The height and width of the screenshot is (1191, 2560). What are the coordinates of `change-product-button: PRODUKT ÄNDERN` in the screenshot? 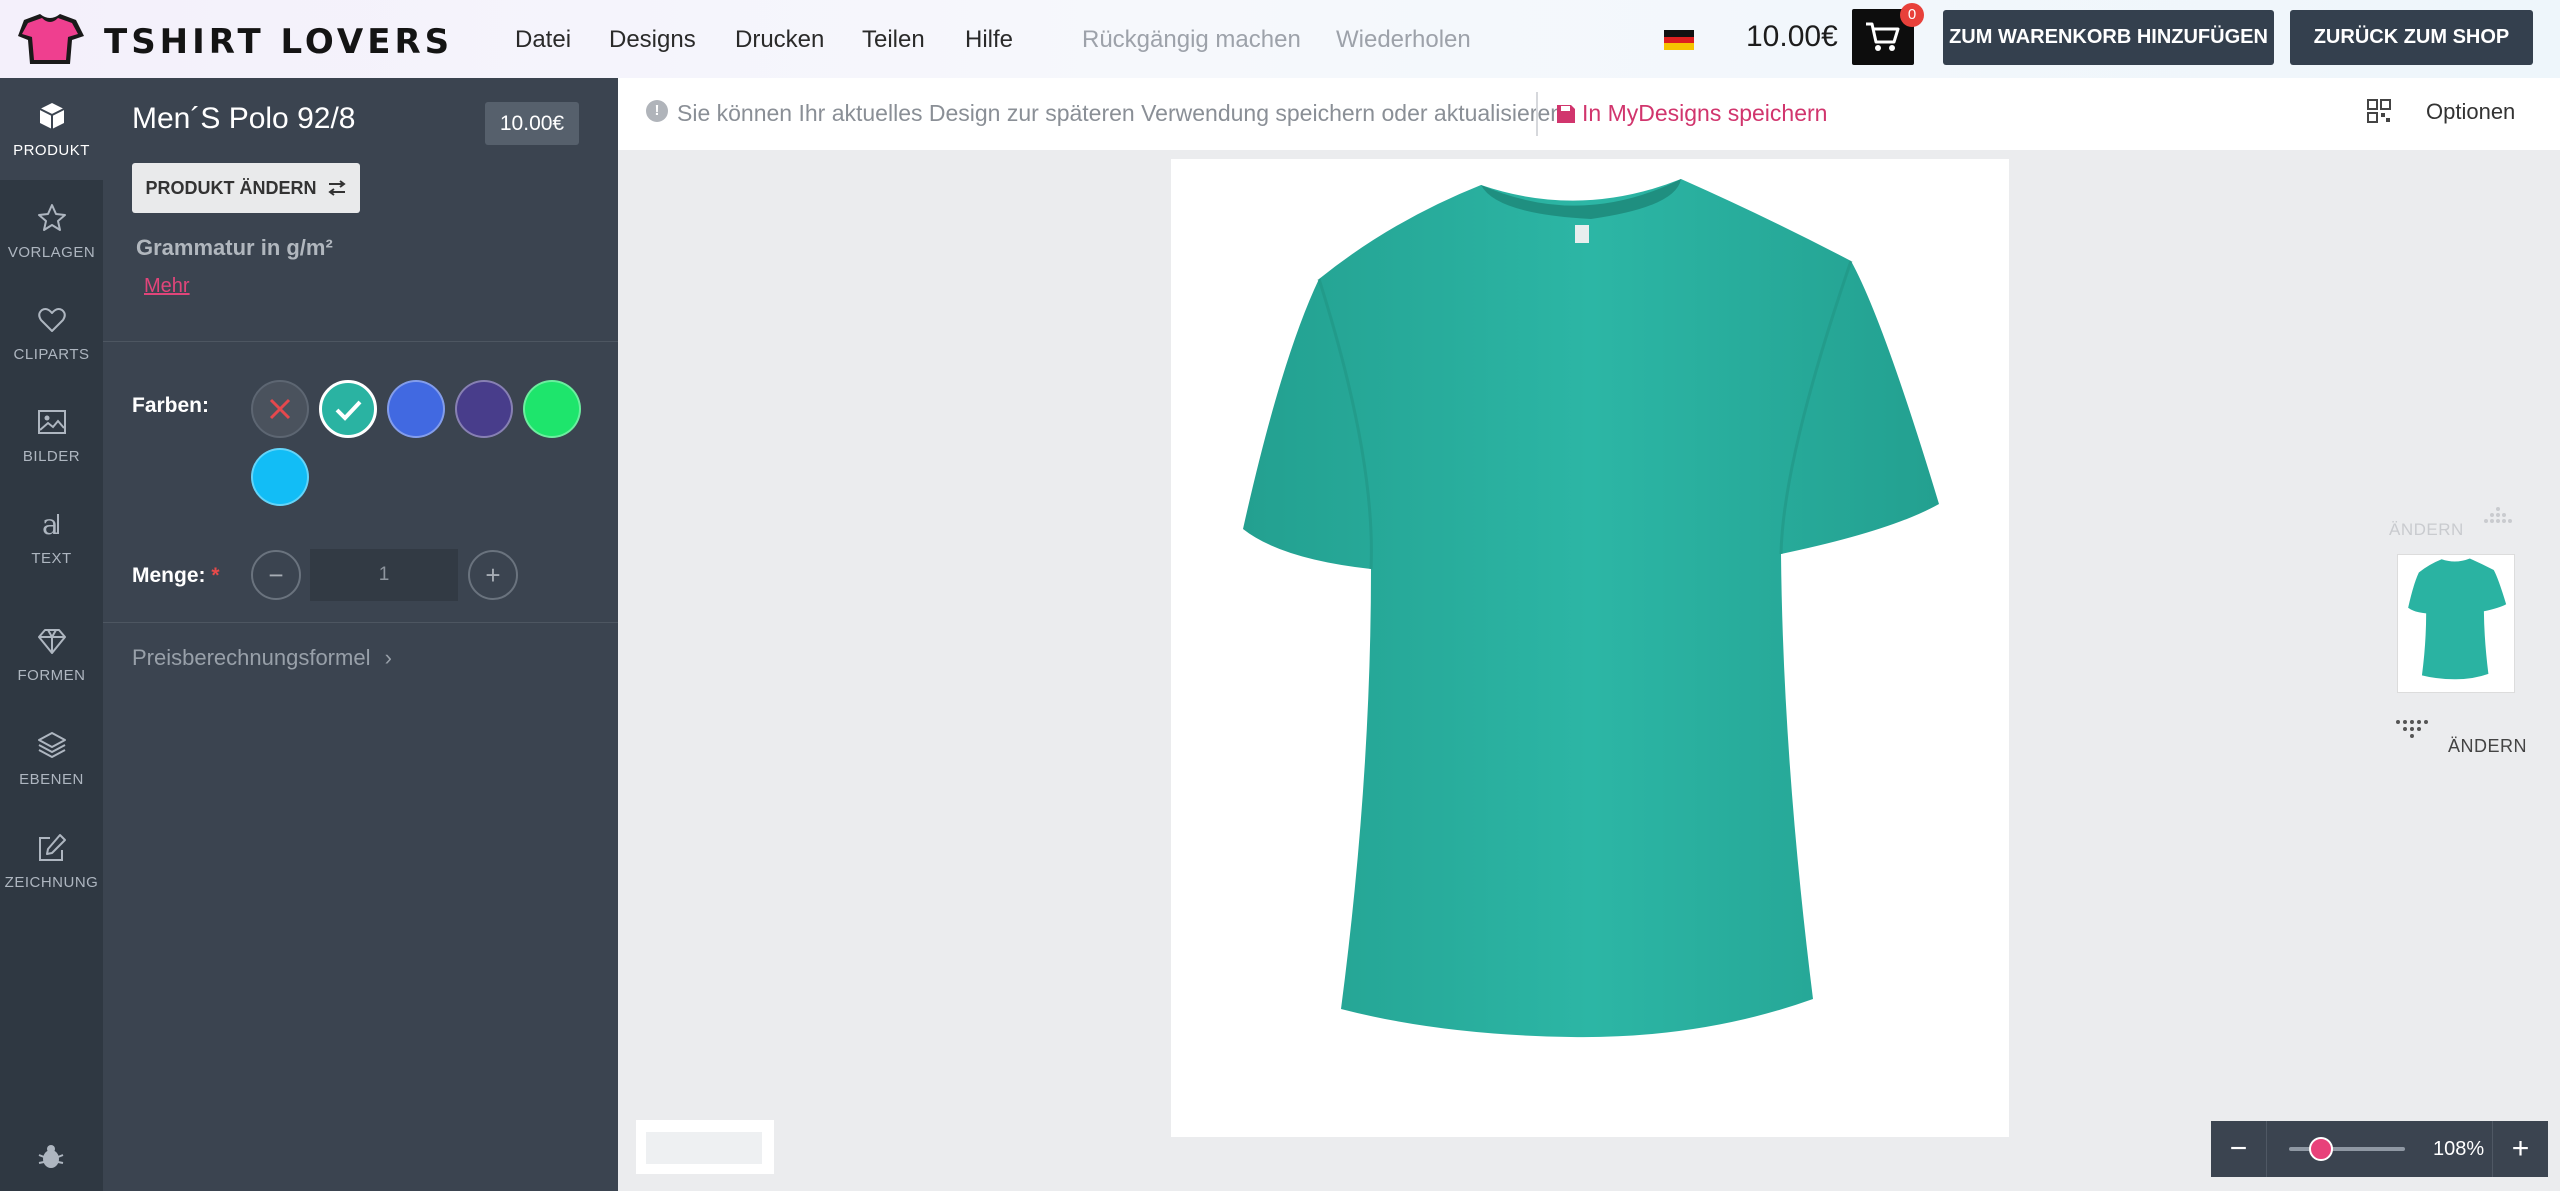 It's located at (246, 188).